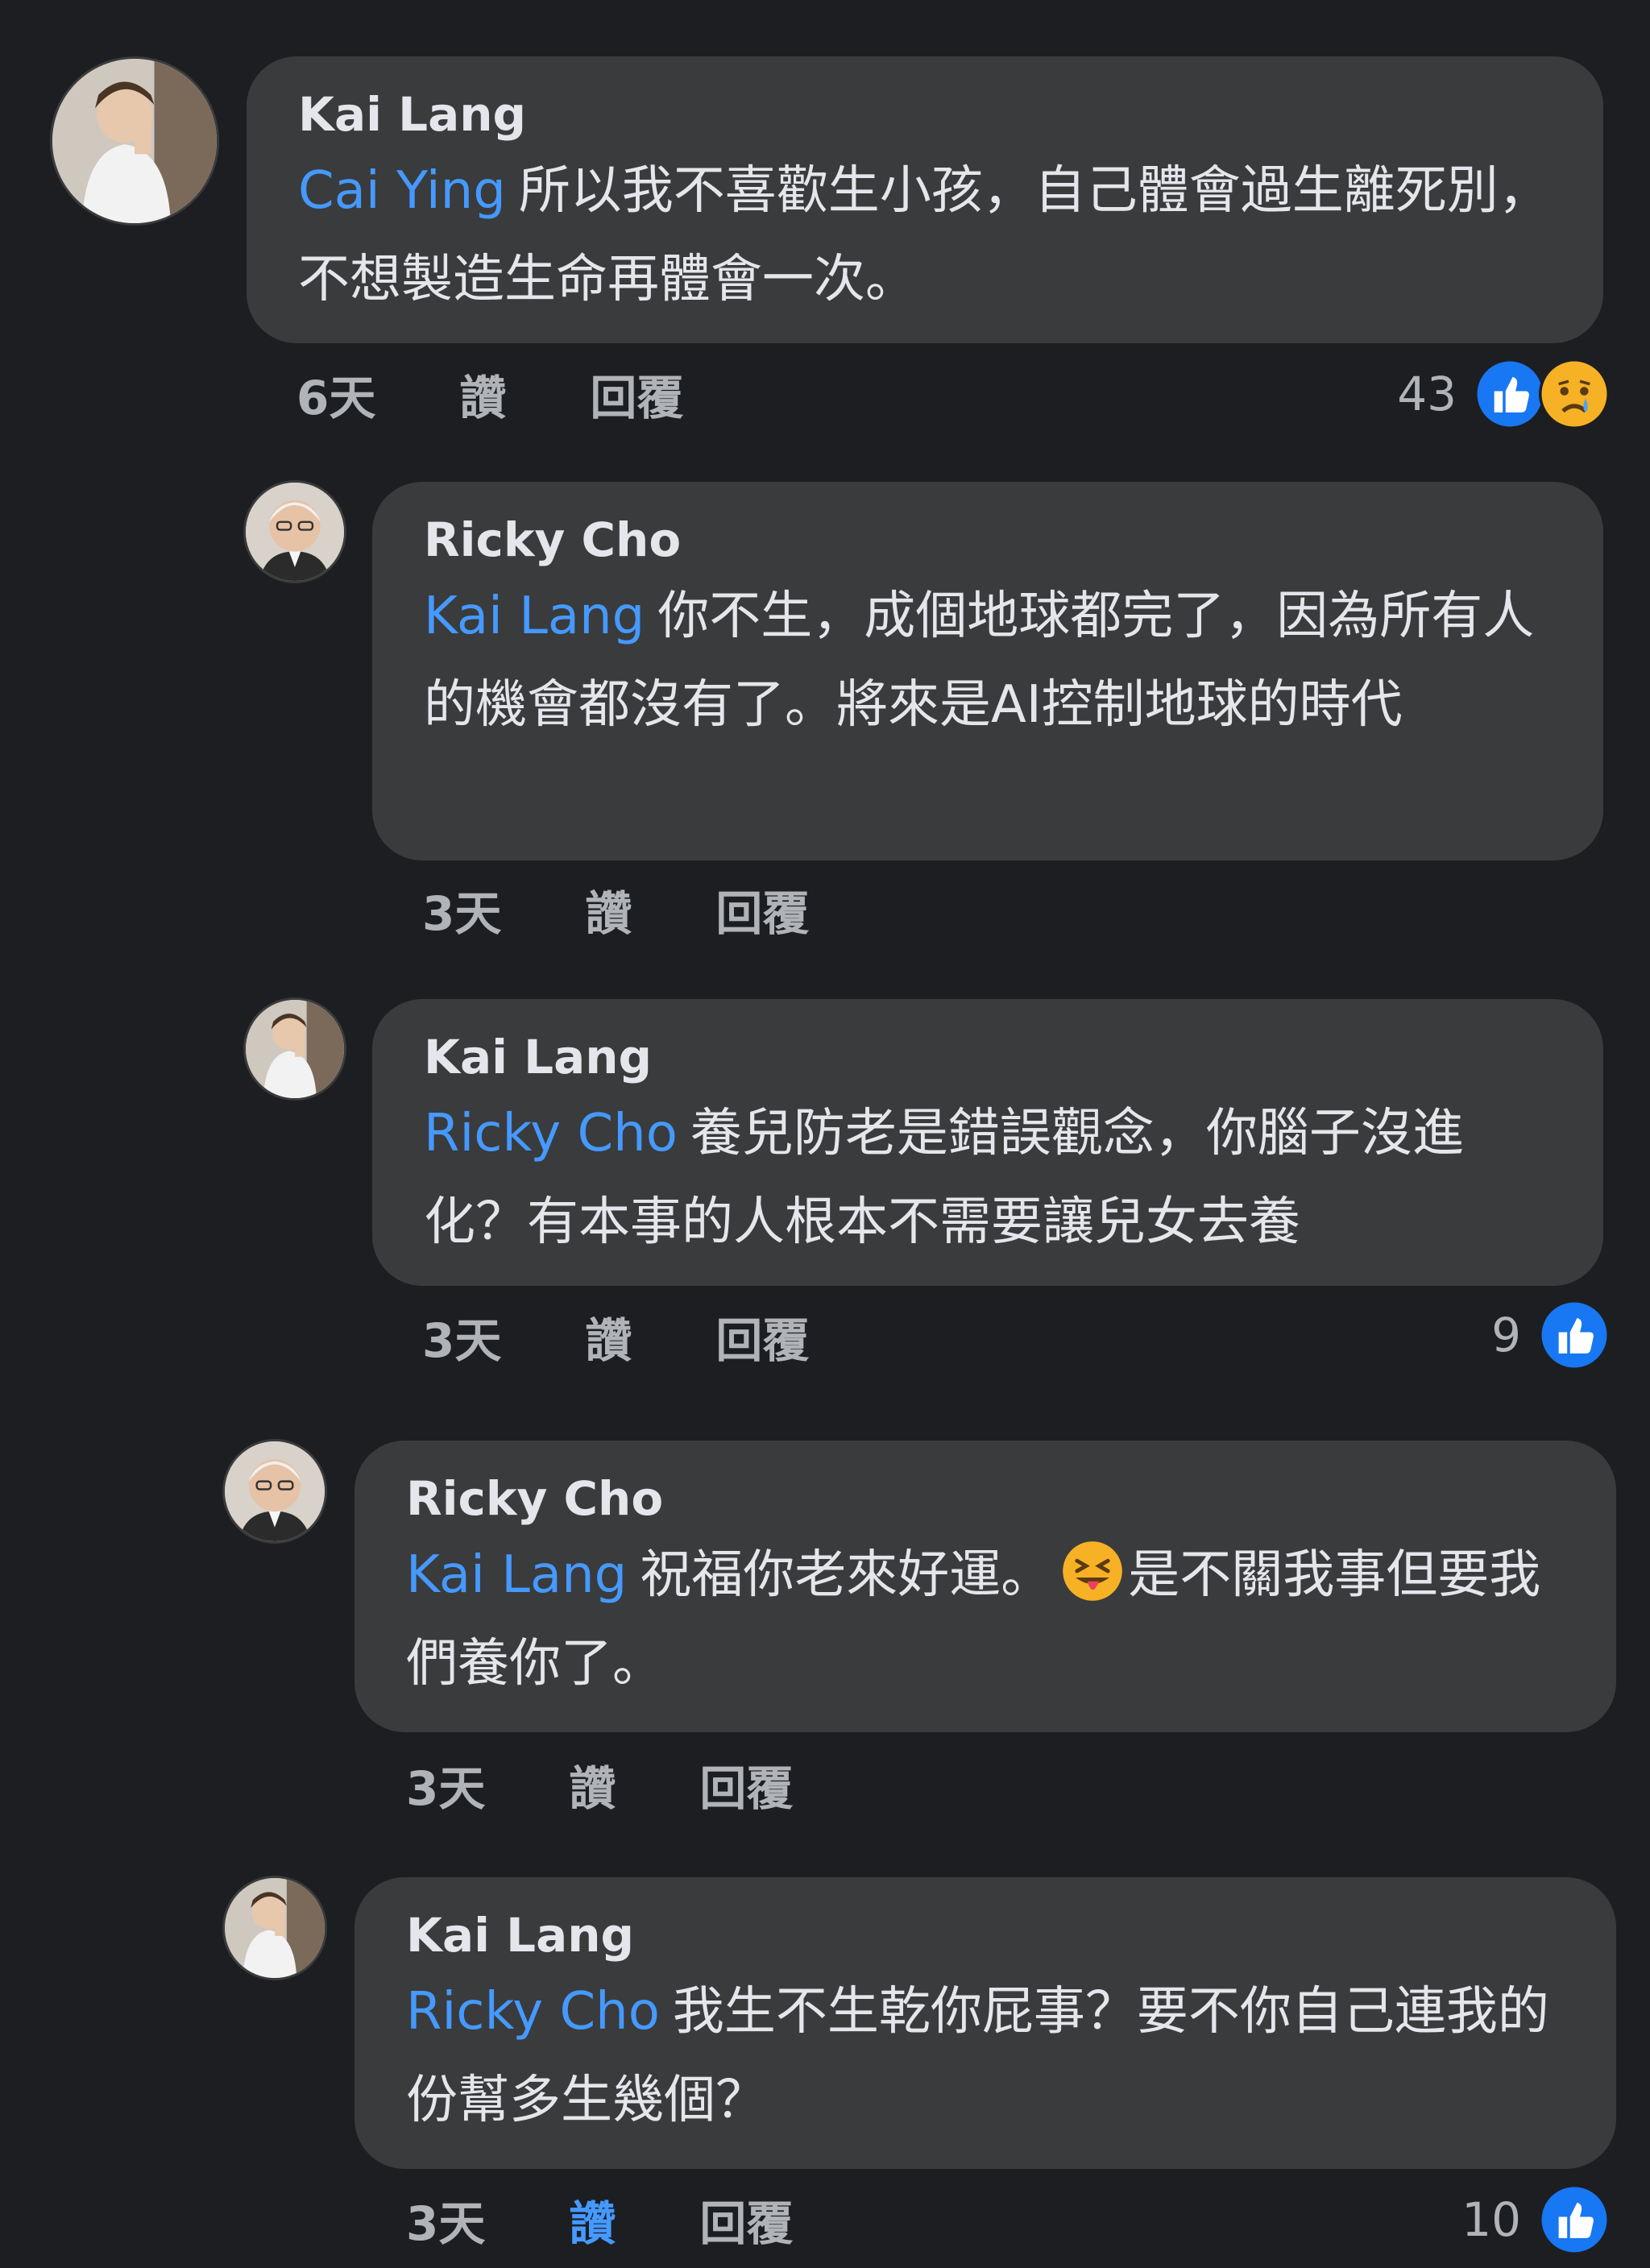 The height and width of the screenshot is (2268, 1650). I want to click on sad-icon, so click(1574, 394).